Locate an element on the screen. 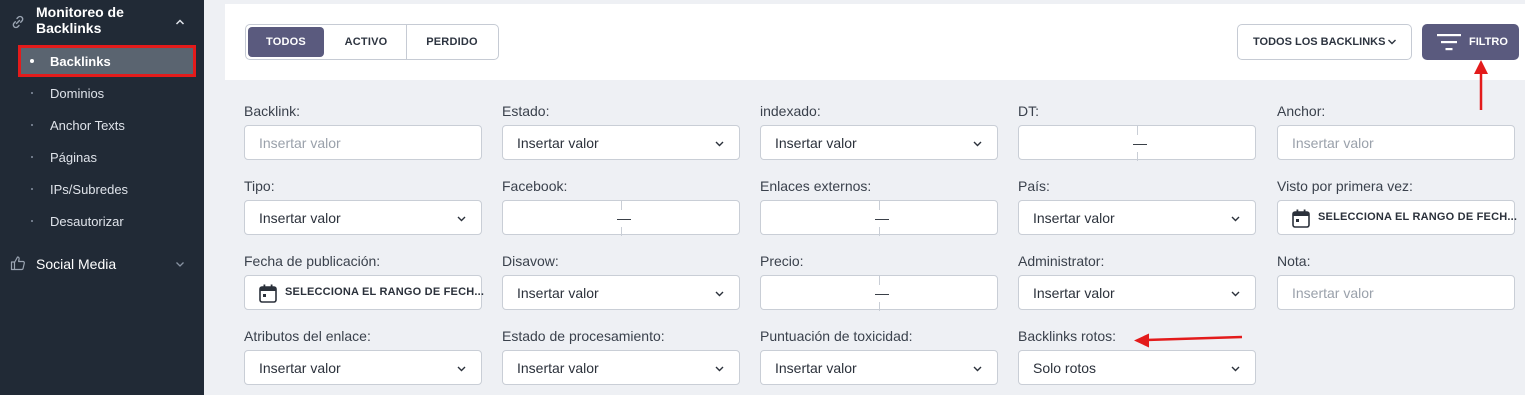 The image size is (1525, 395). sidebar-group-title-line1: Monitoreo de is located at coordinates (80, 12).